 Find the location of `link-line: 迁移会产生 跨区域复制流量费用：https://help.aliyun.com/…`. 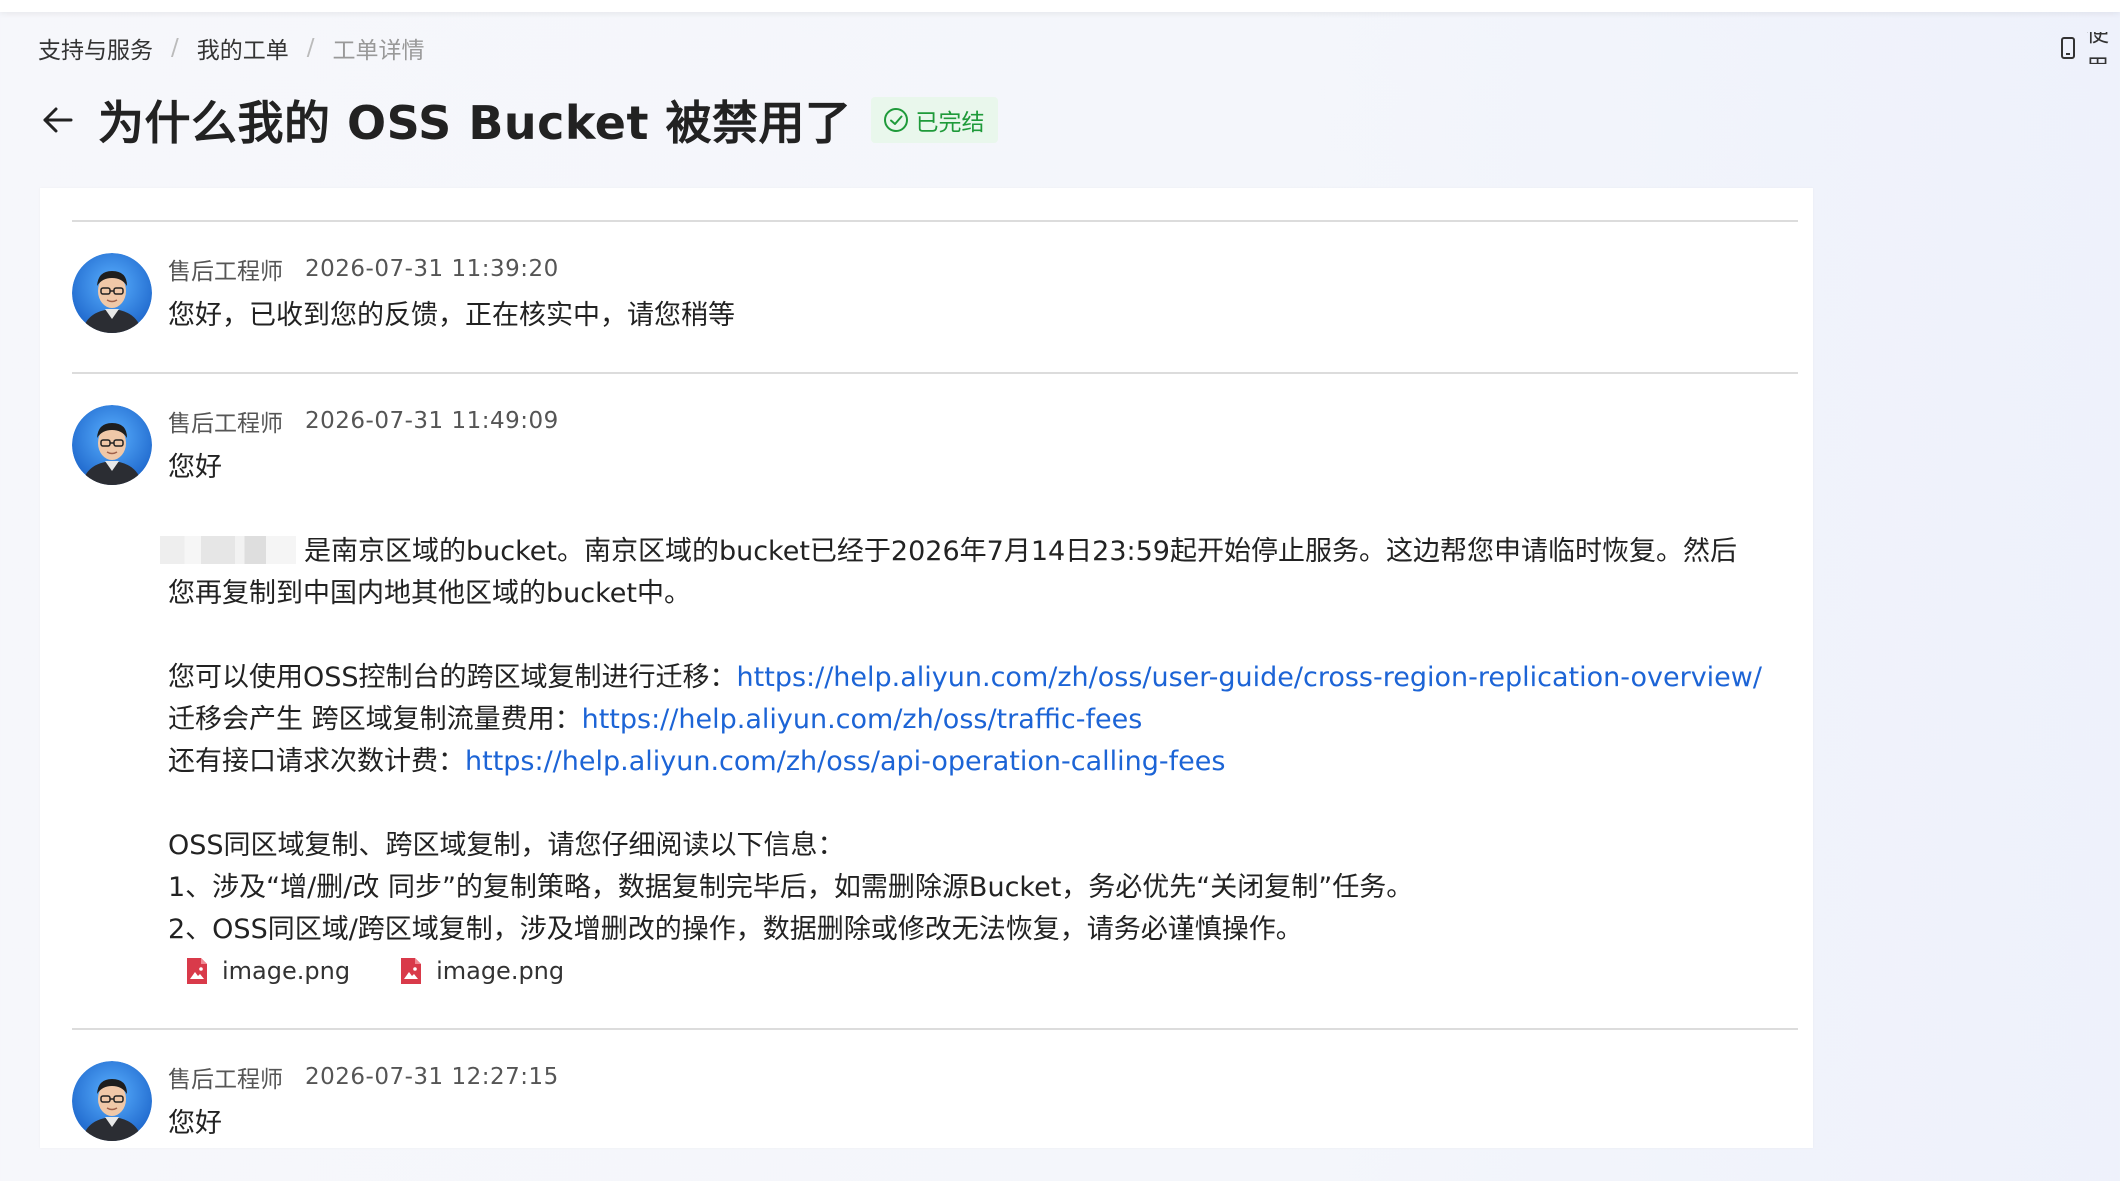

link-line: 迁移会产生 跨区域复制流量费用：https://help.aliyun.com/… is located at coordinates (978, 720).